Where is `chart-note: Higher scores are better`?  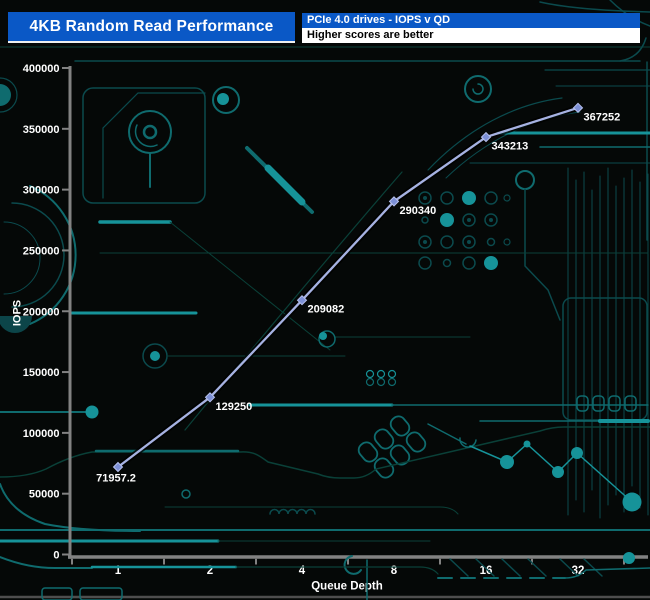
chart-note: Higher scores are better is located at coordinates (471, 35).